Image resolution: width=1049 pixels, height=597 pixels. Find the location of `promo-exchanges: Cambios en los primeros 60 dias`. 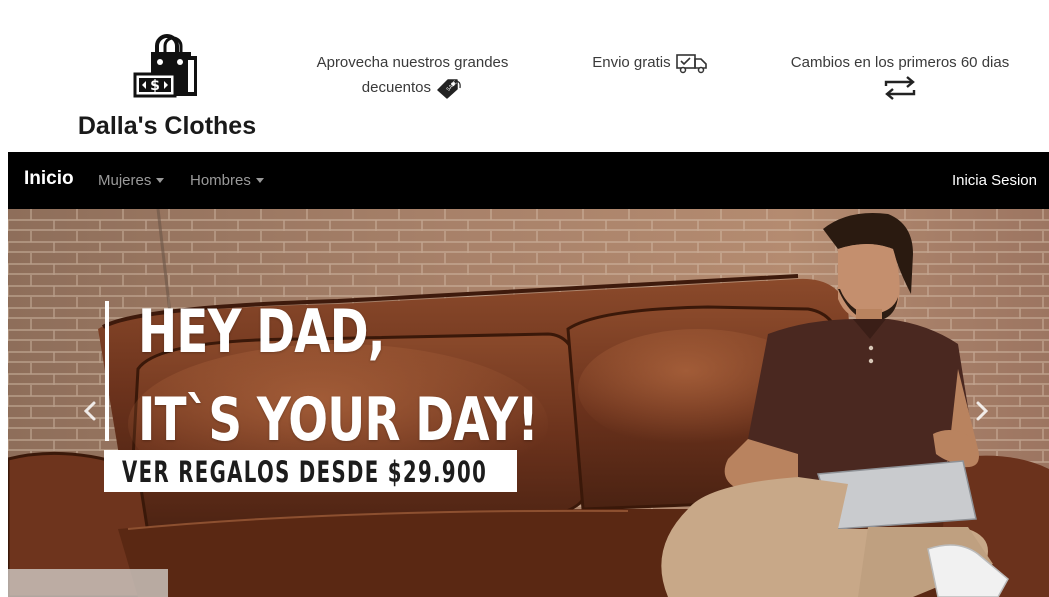

promo-exchanges: Cambios en los primeros 60 dias is located at coordinates (900, 75).